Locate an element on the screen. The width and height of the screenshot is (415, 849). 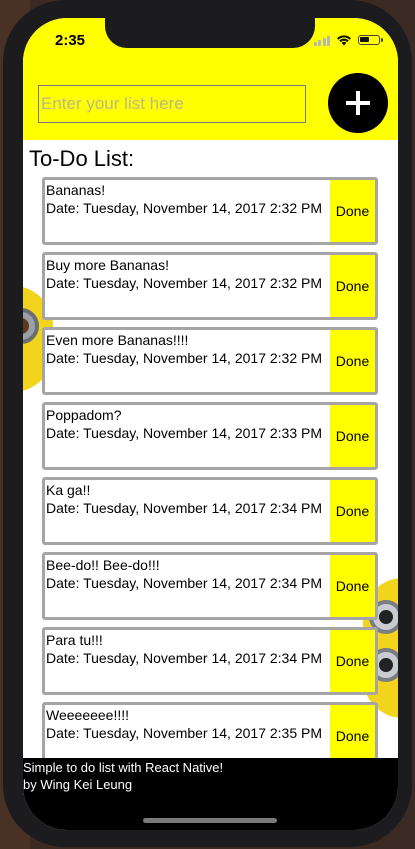
home-indicator is located at coordinates (210, 820).